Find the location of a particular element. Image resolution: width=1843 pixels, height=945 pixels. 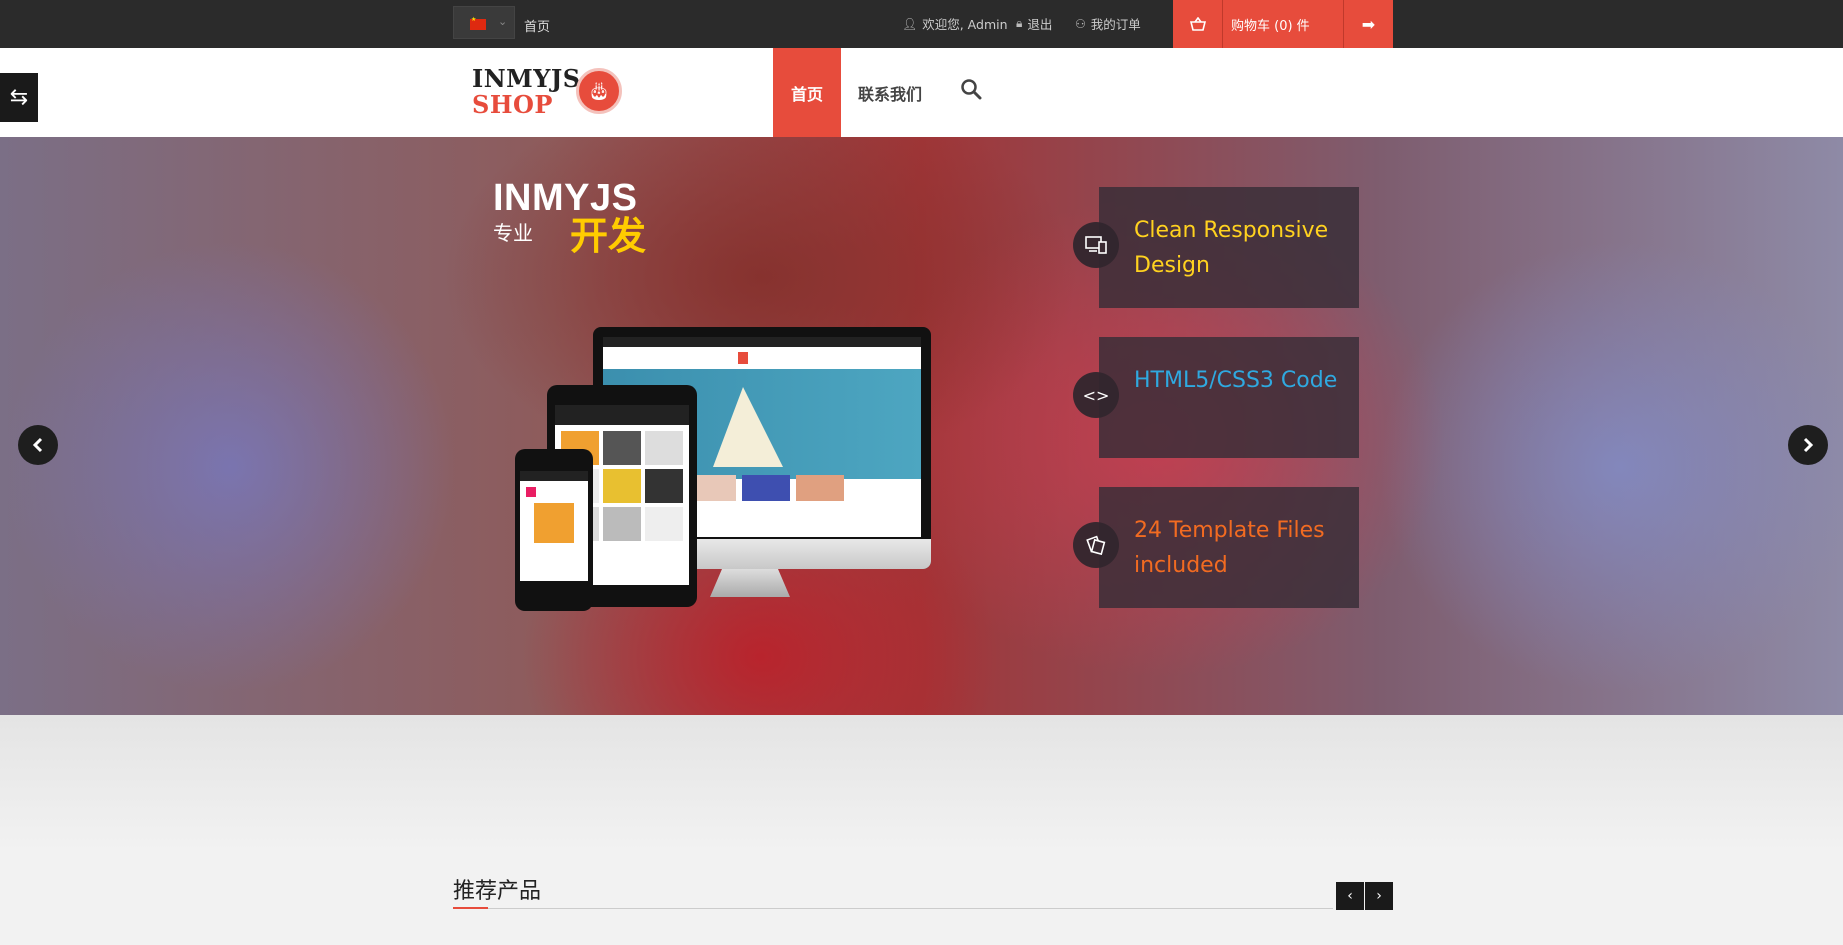

slider-prev-button is located at coordinates (38, 445).